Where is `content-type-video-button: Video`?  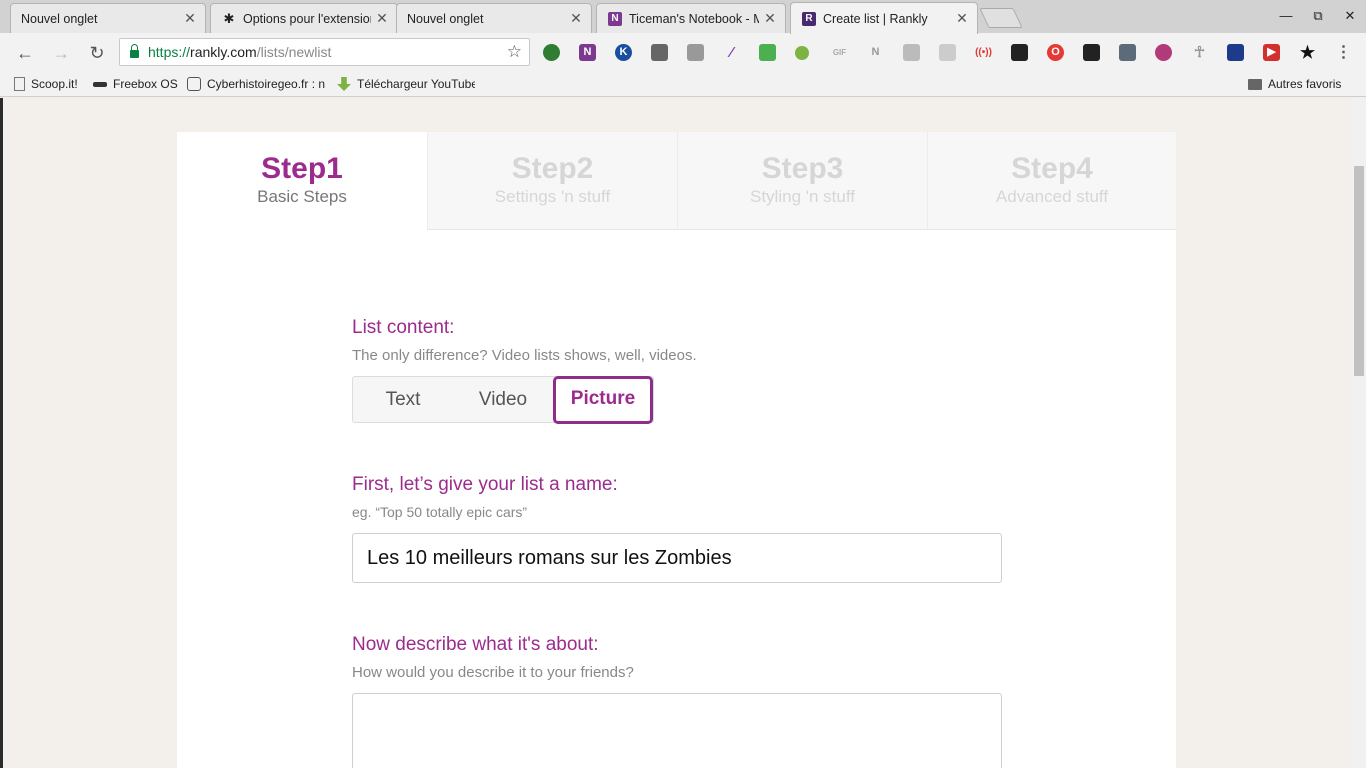
content-type-video-button: Video is located at coordinates (503, 399).